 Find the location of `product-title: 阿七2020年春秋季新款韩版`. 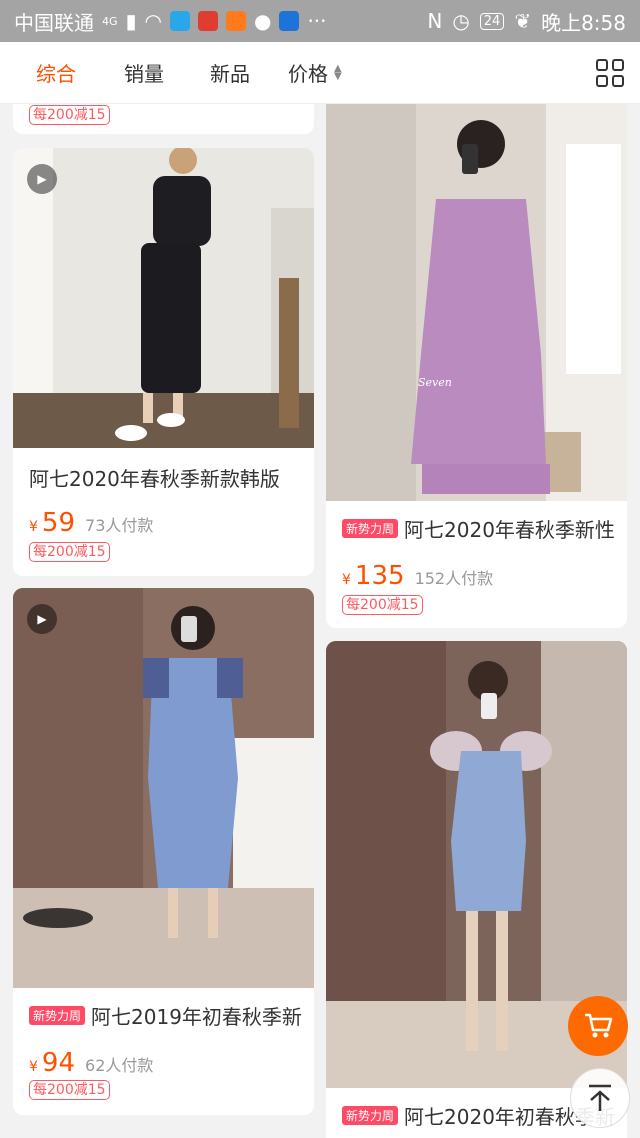

product-title: 阿七2020年春秋季新款韩版 is located at coordinates (163, 477).